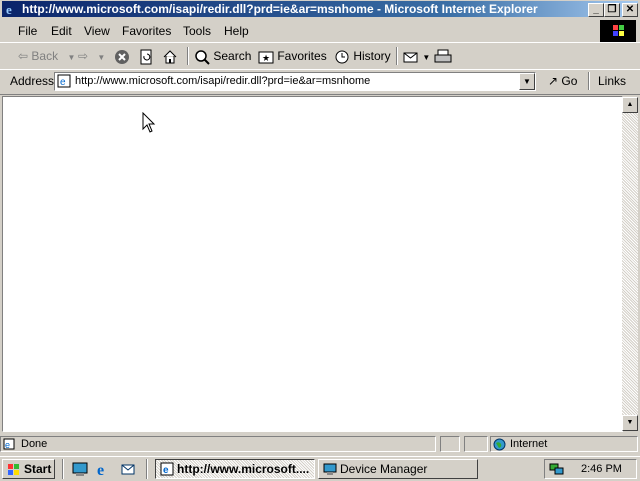 The image size is (640, 481). Describe the element at coordinates (557, 469) in the screenshot. I see `network-tray-icon` at that location.